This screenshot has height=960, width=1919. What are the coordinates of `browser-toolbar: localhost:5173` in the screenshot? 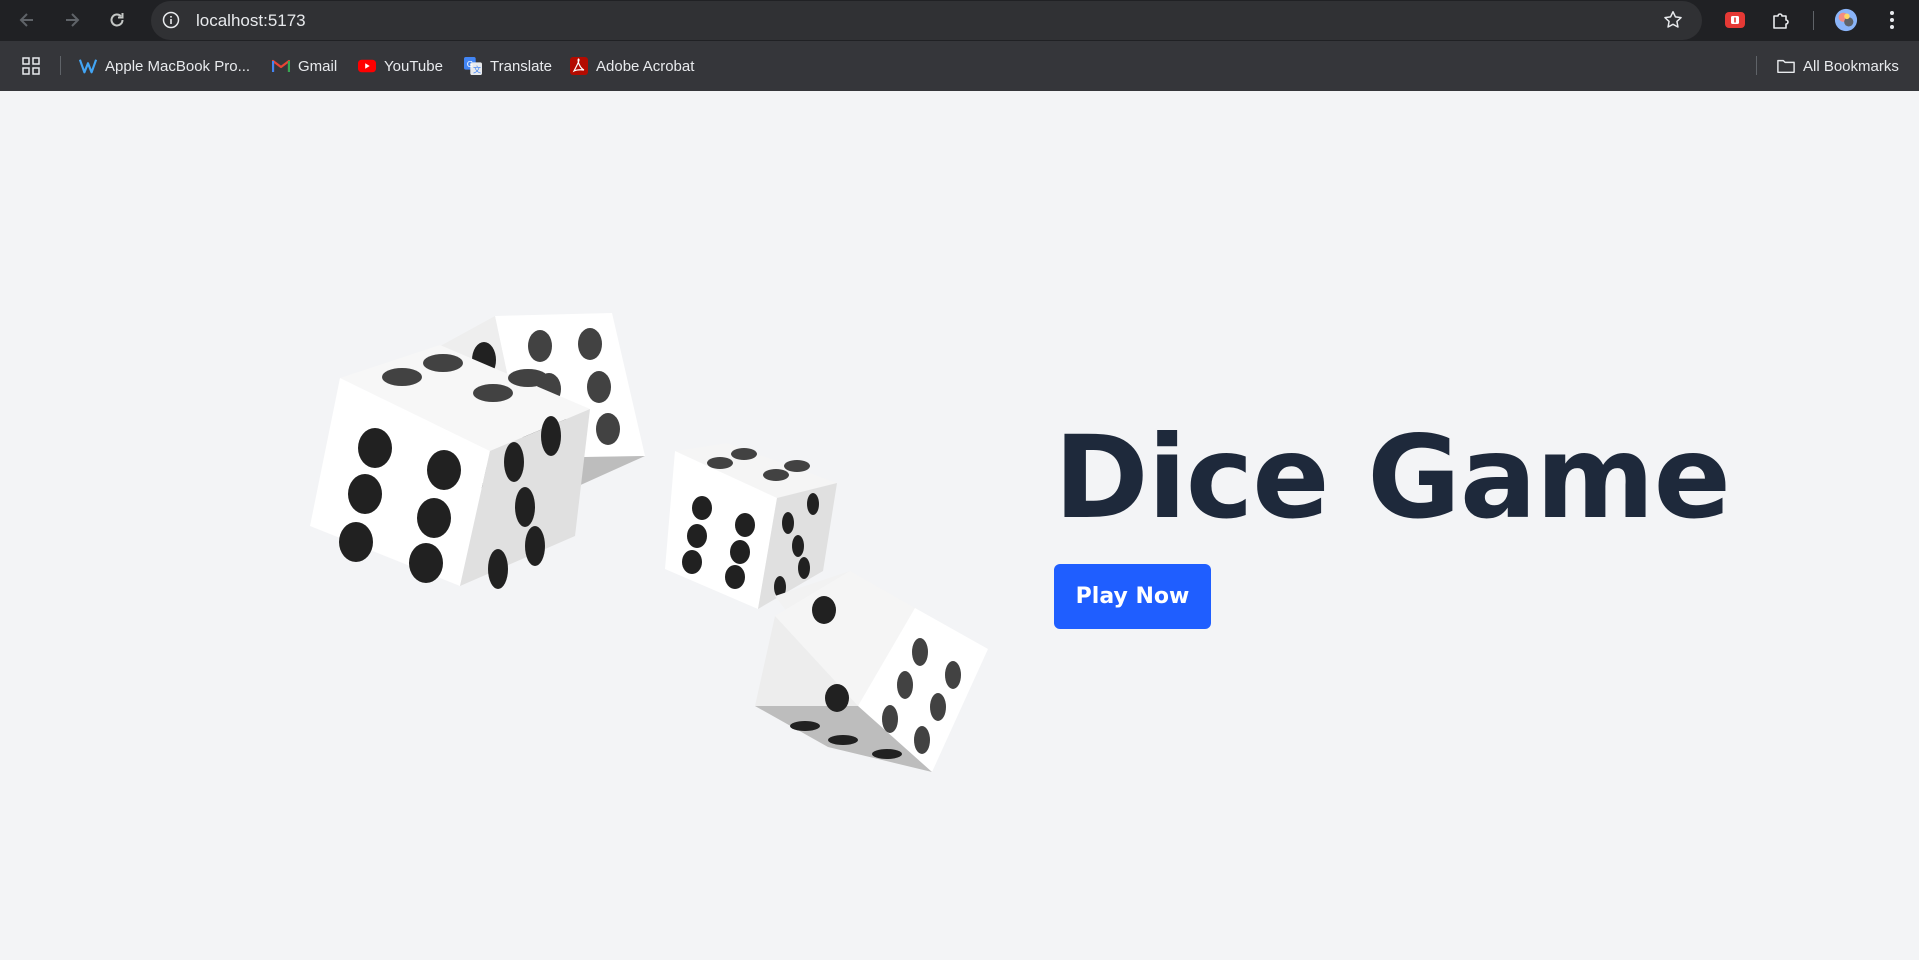 It's located at (959, 20).